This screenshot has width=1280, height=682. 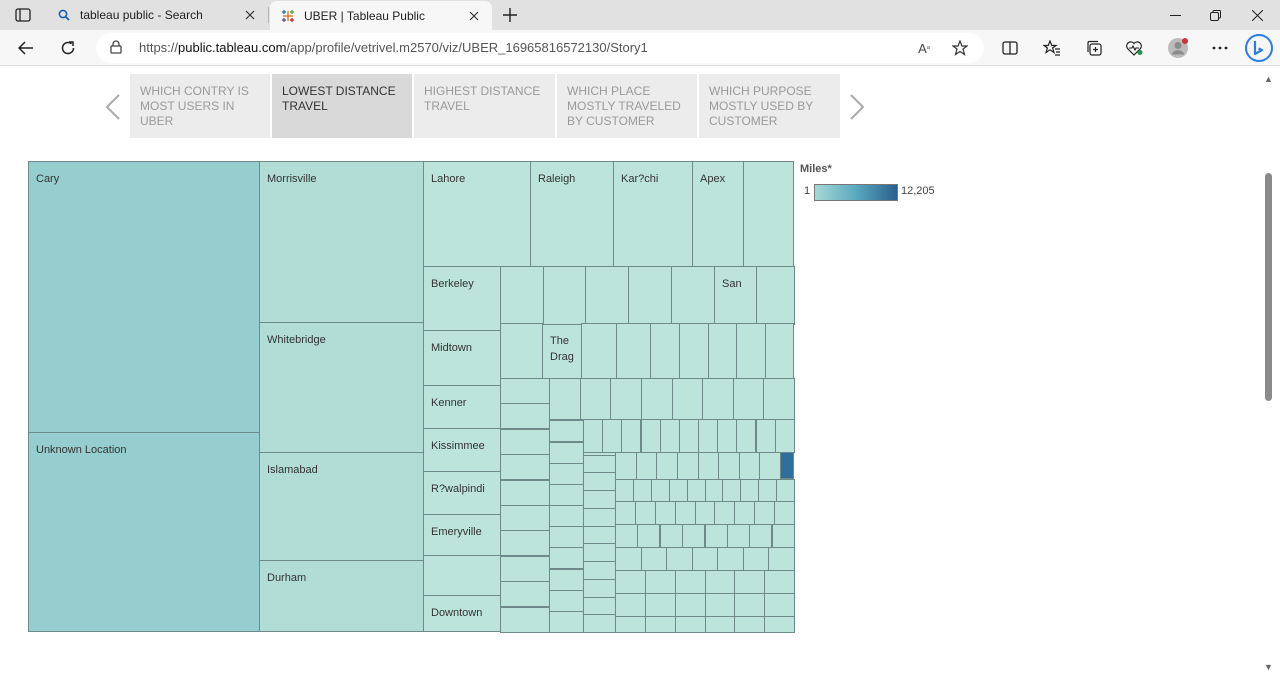 What do you see at coordinates (718, 214) in the screenshot?
I see `treemap-cell-apex: Apex` at bounding box center [718, 214].